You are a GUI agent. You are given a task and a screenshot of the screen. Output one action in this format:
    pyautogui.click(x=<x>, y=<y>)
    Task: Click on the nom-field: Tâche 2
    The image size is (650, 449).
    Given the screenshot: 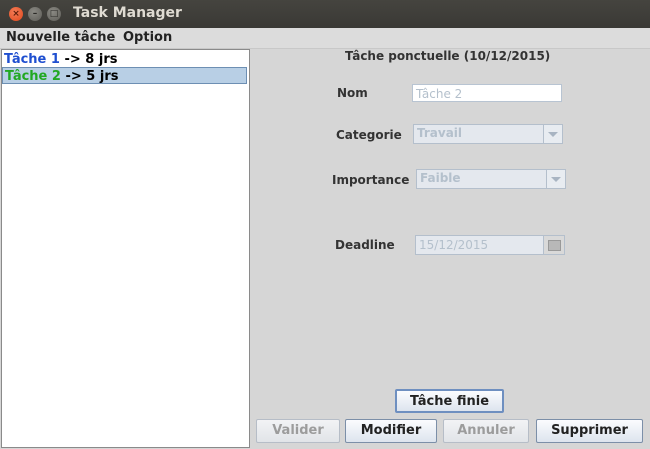 What is the action you would take?
    pyautogui.click(x=487, y=93)
    